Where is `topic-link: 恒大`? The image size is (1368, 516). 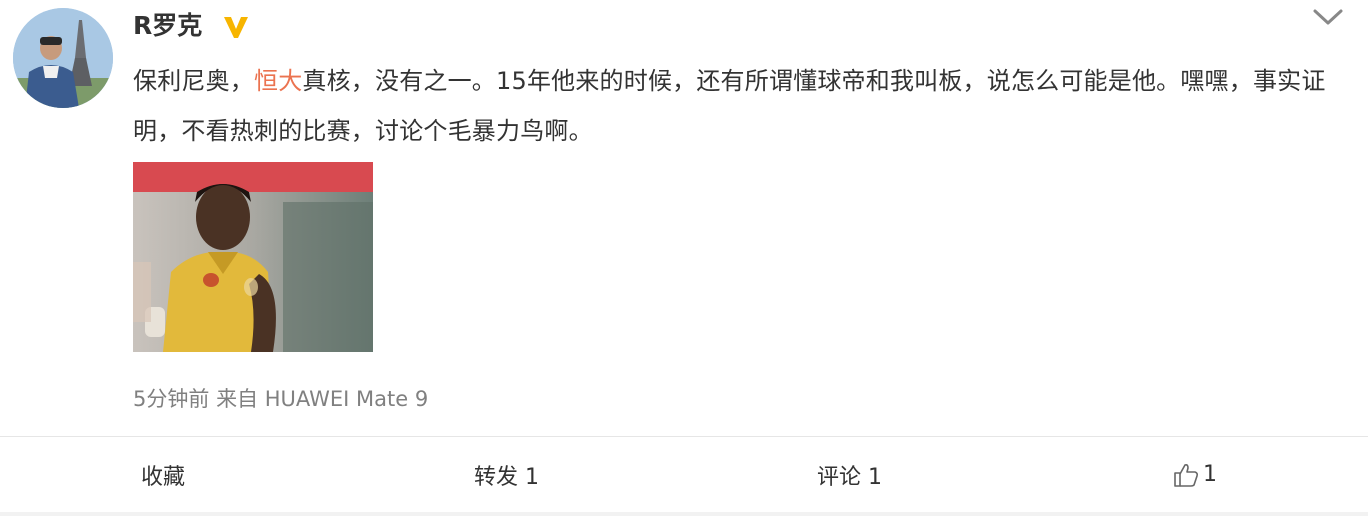
topic-link: 恒大 is located at coordinates (278, 81).